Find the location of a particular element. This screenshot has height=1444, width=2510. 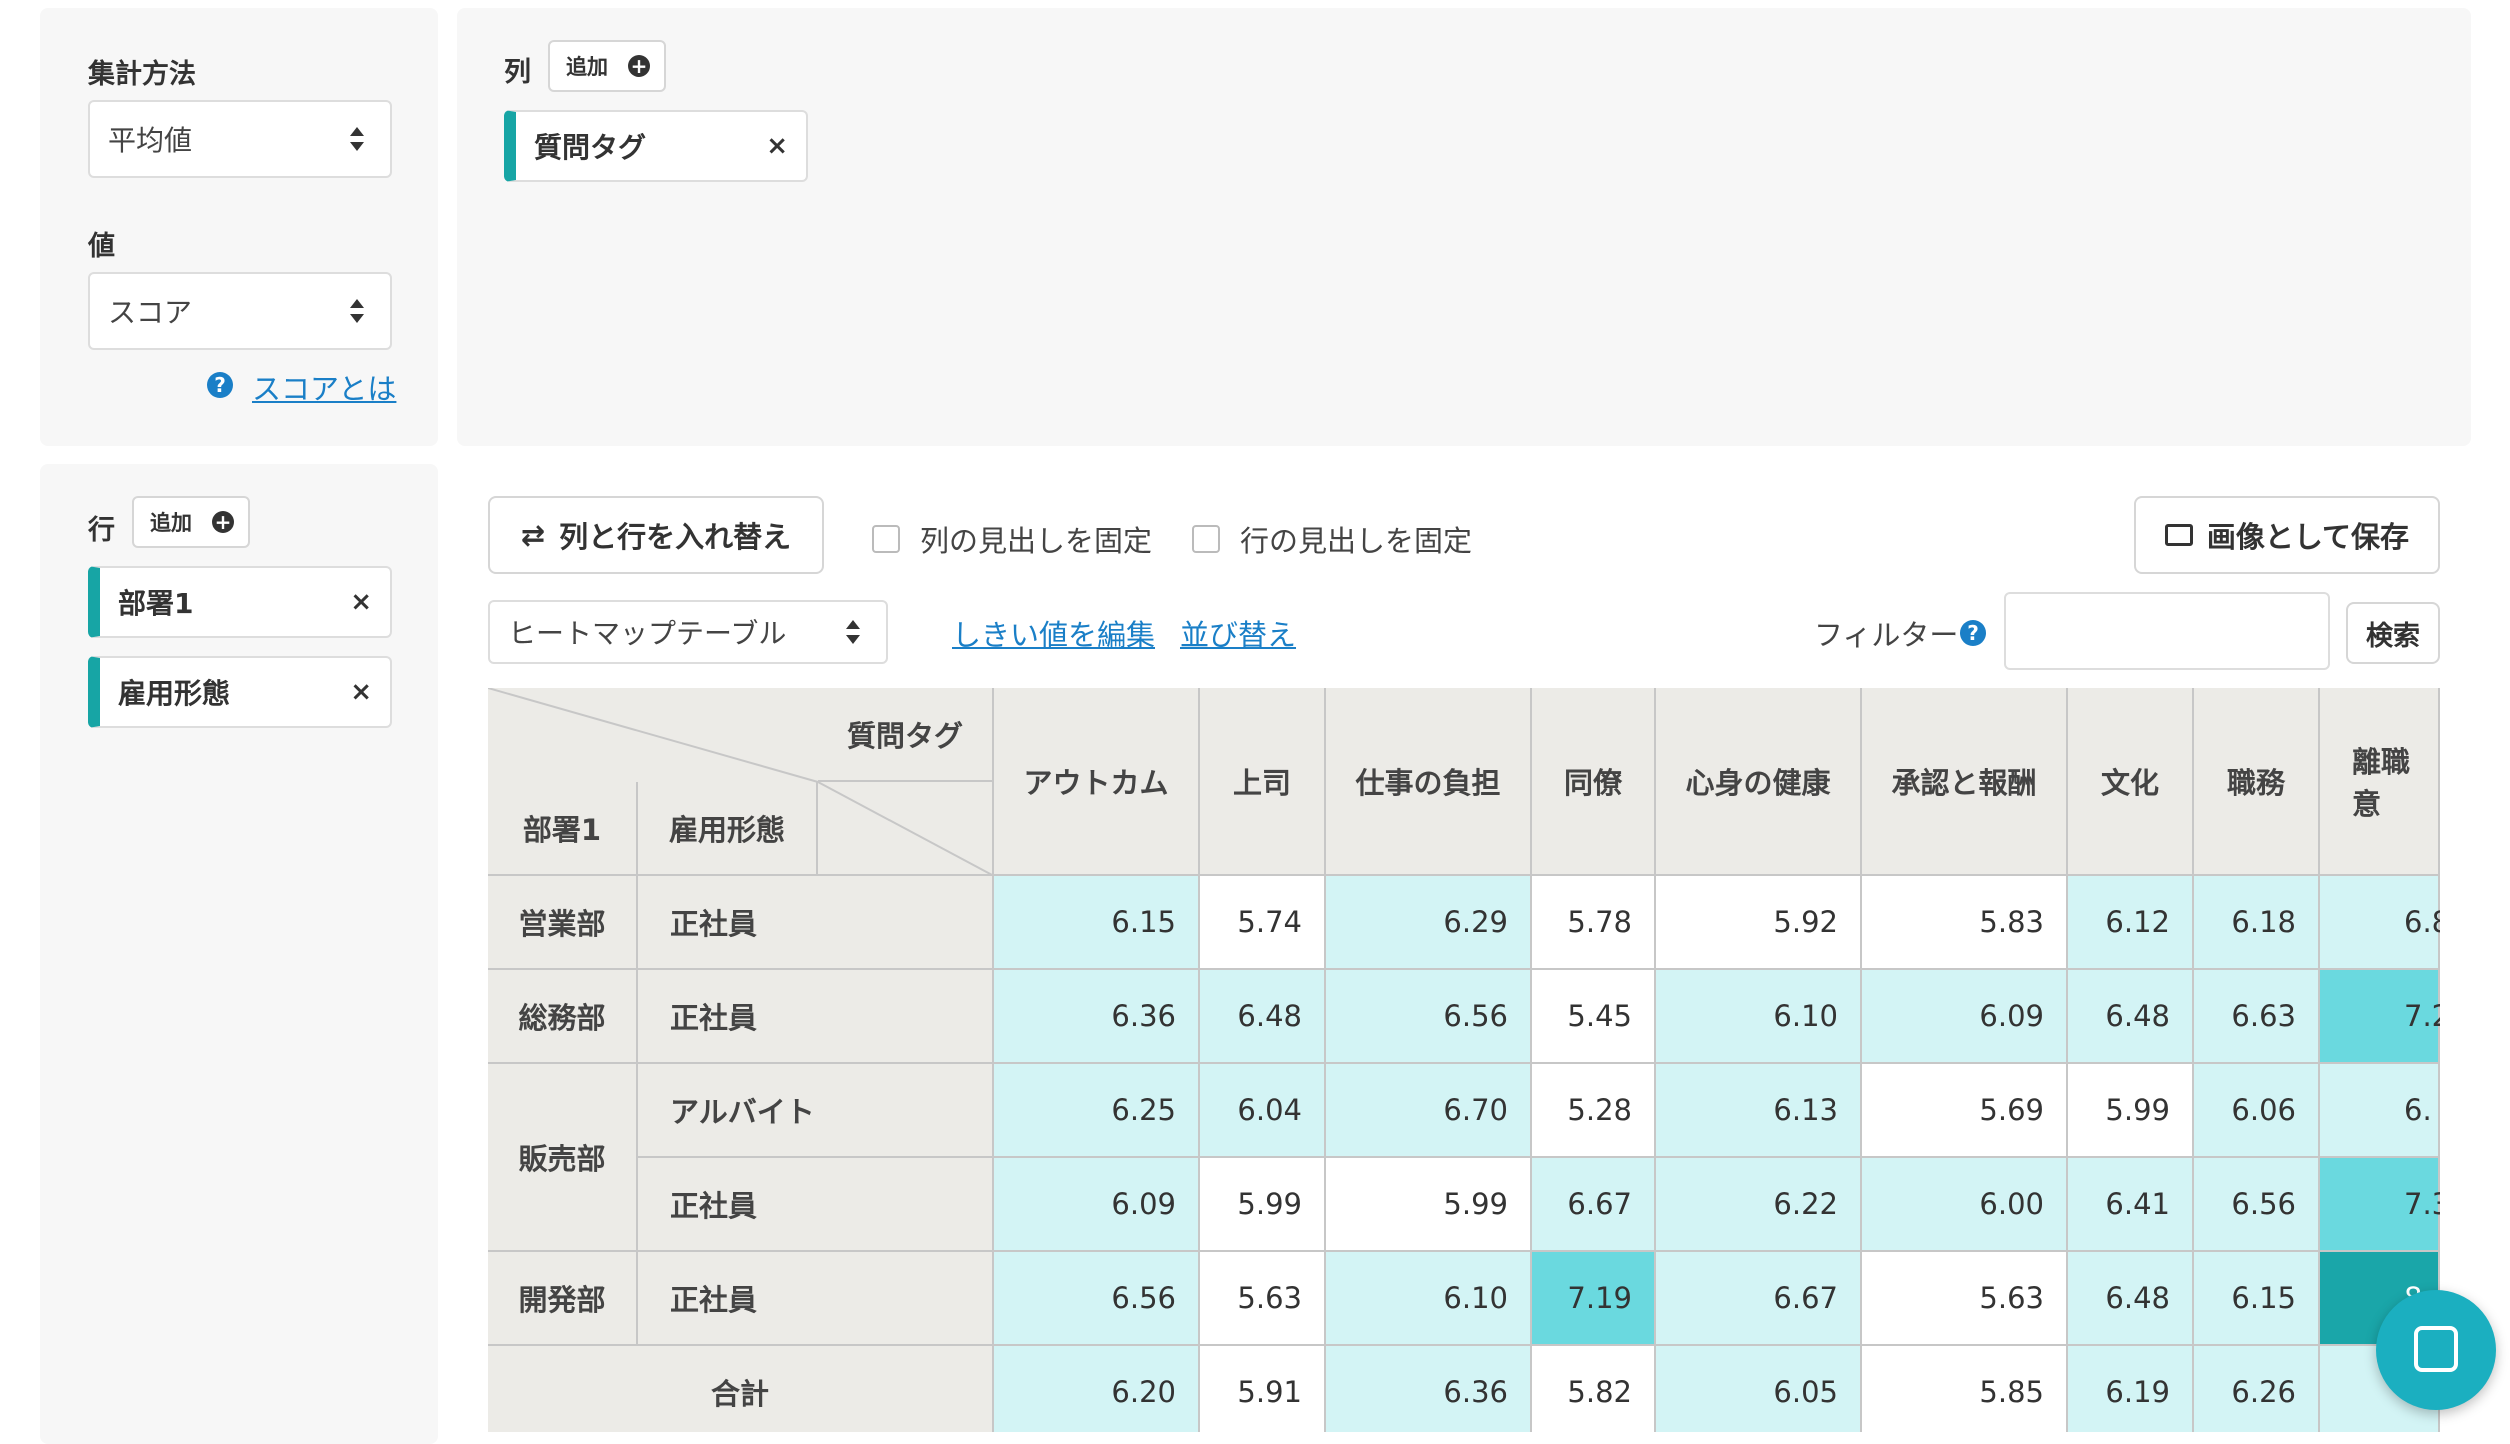

save-image-button: 画像として保存 is located at coordinates (2287, 535).